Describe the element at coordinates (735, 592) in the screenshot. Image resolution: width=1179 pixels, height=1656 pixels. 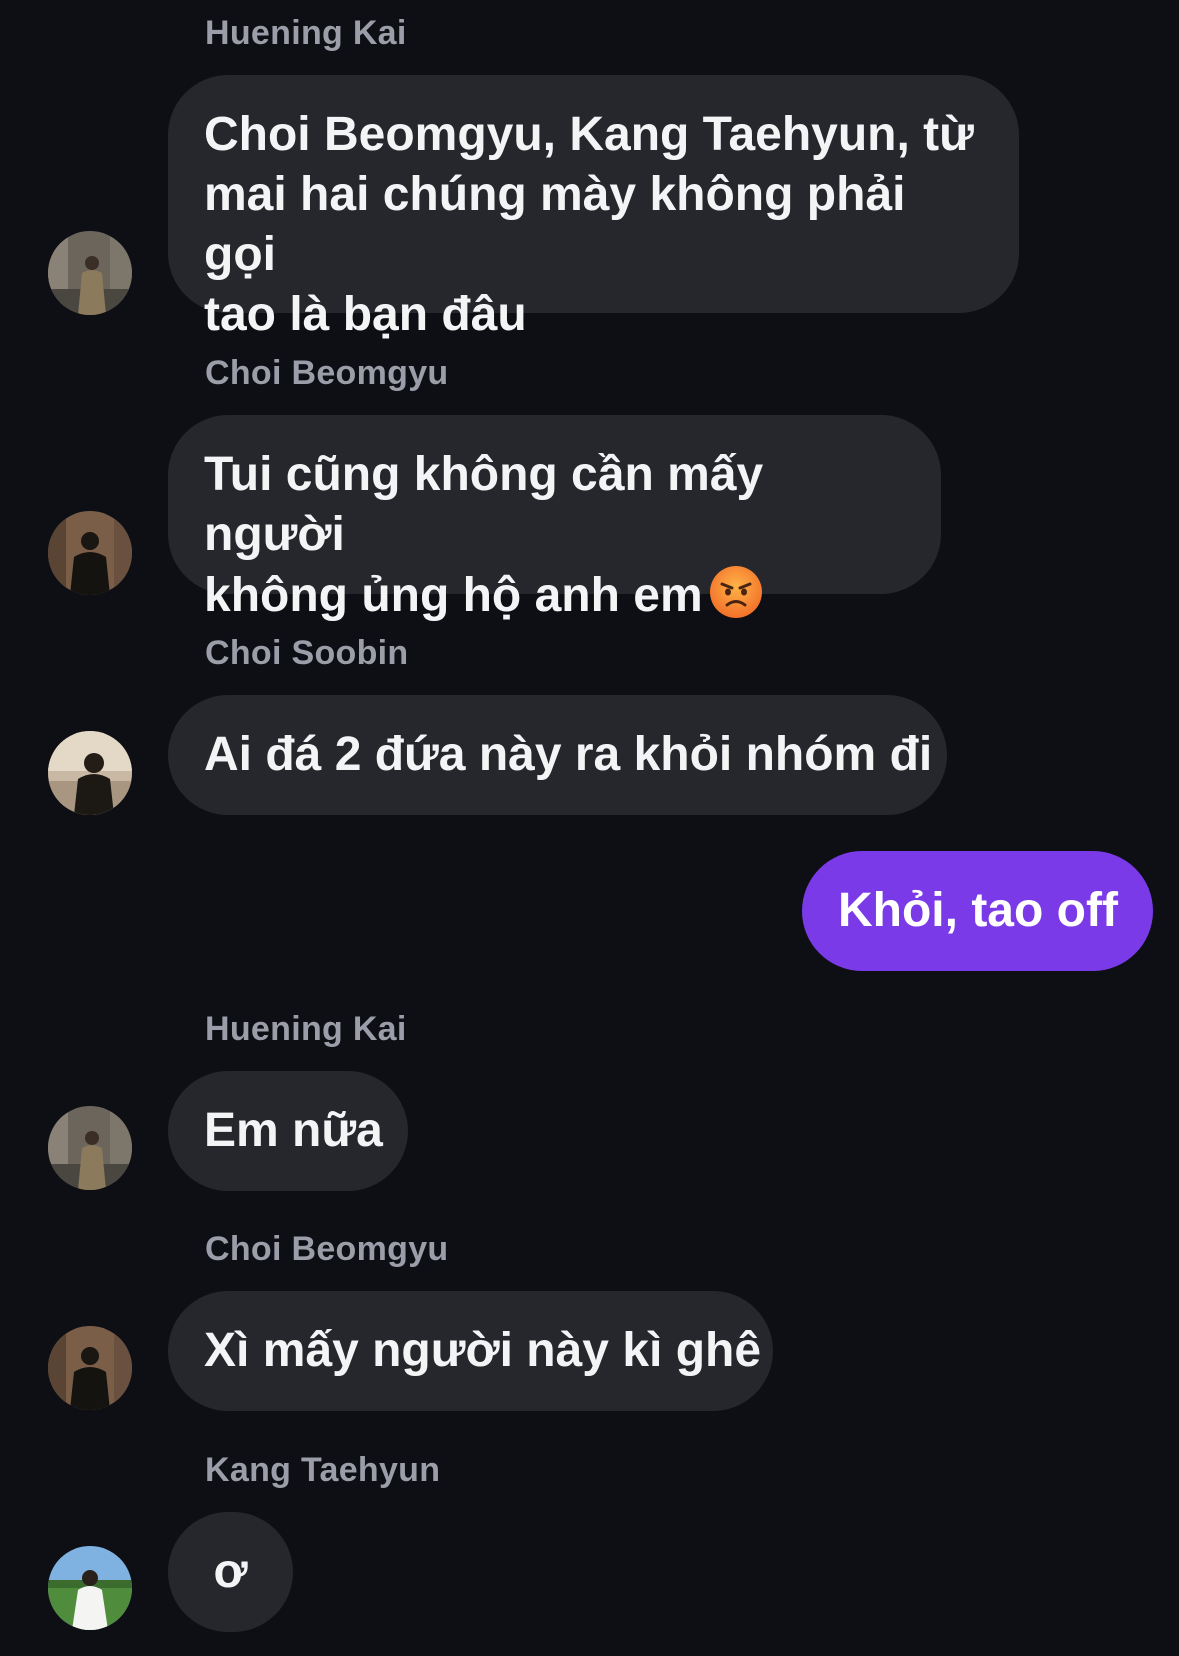
I see `angry-face-emoji-icon` at that location.